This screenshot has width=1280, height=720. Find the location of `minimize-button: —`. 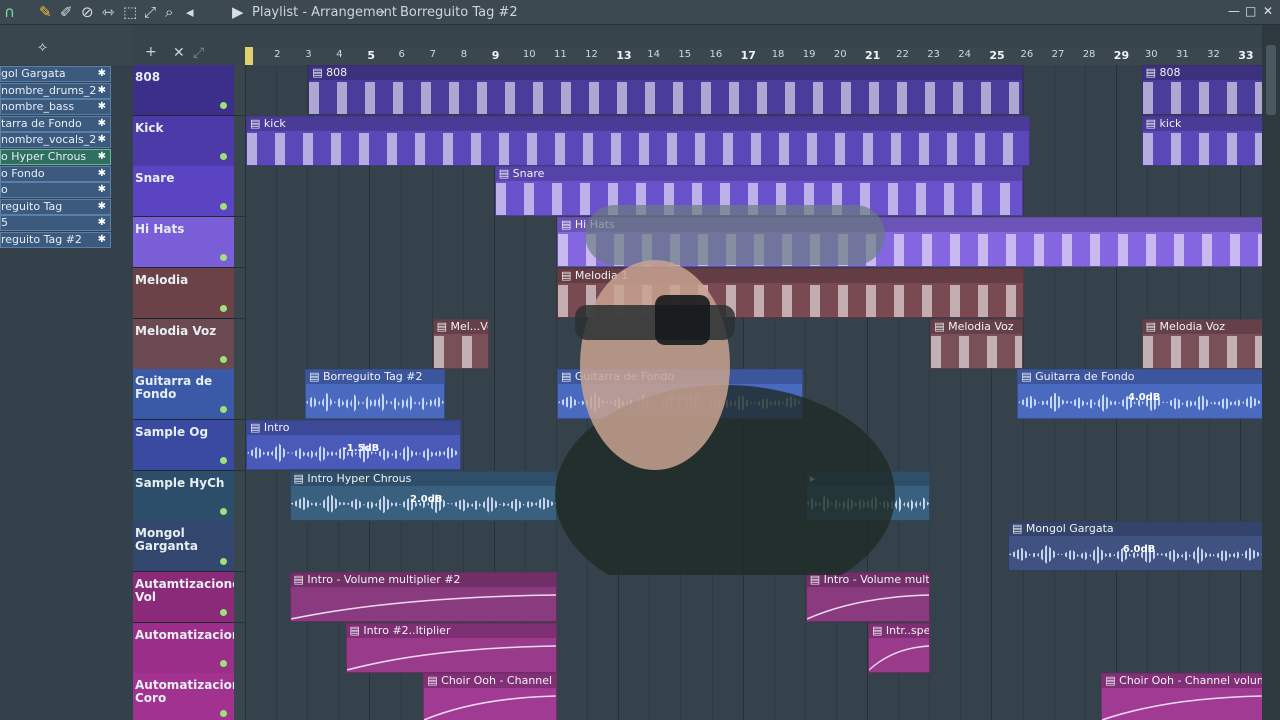

minimize-button: — is located at coordinates (1234, 11).